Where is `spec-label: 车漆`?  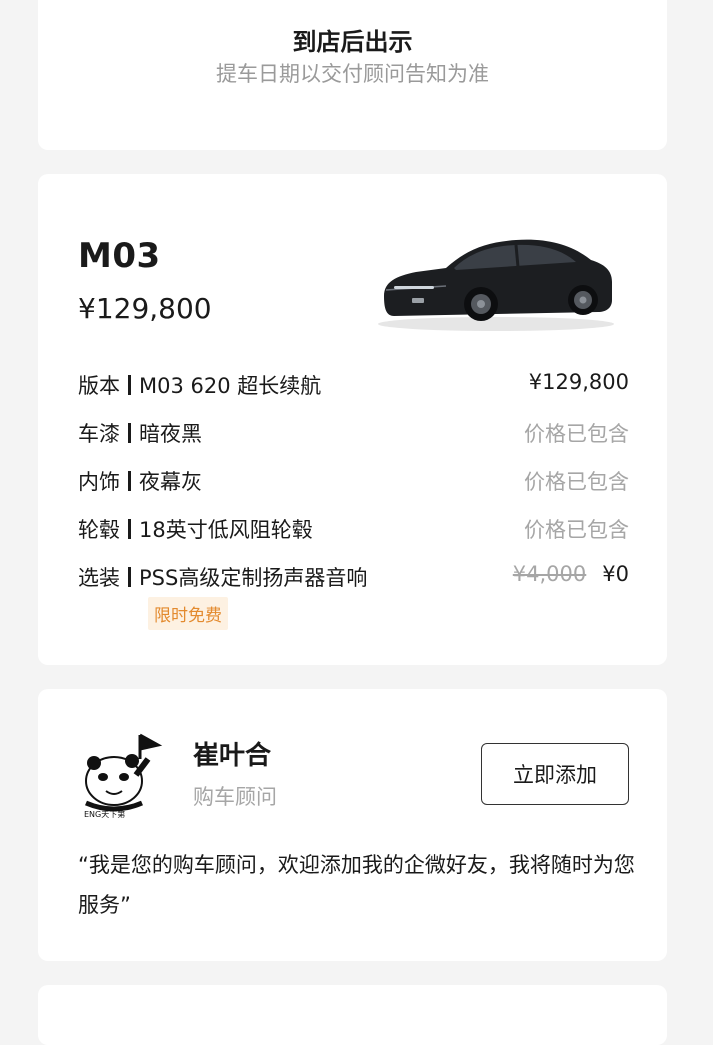 spec-label: 车漆 is located at coordinates (99, 434).